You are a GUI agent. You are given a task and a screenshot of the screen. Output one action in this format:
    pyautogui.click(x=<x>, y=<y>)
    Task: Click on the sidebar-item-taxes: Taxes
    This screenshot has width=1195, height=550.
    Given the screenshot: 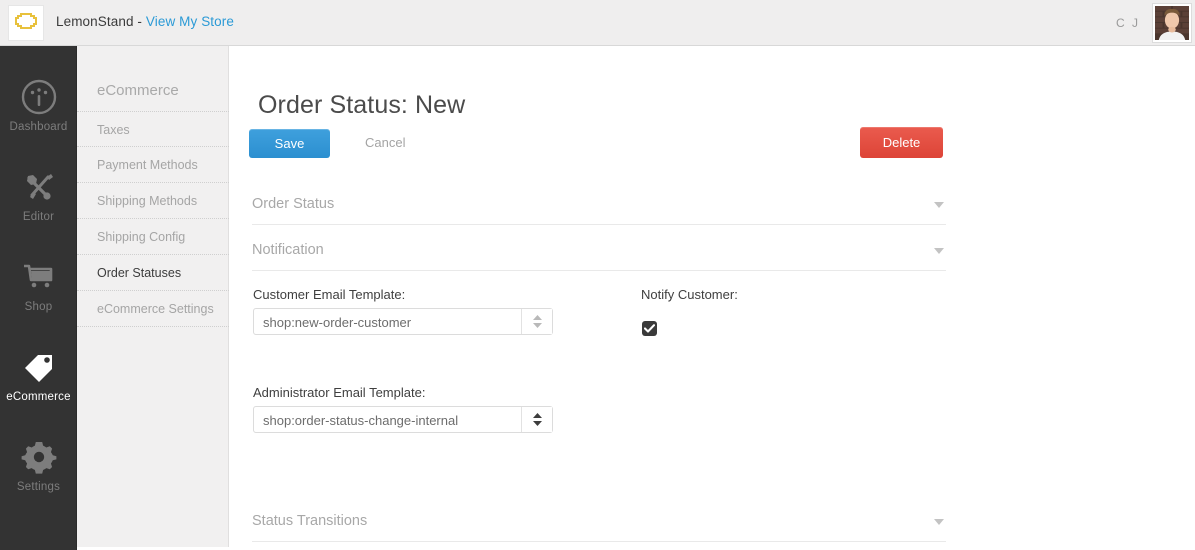 What is the action you would take?
    pyautogui.click(x=153, y=129)
    